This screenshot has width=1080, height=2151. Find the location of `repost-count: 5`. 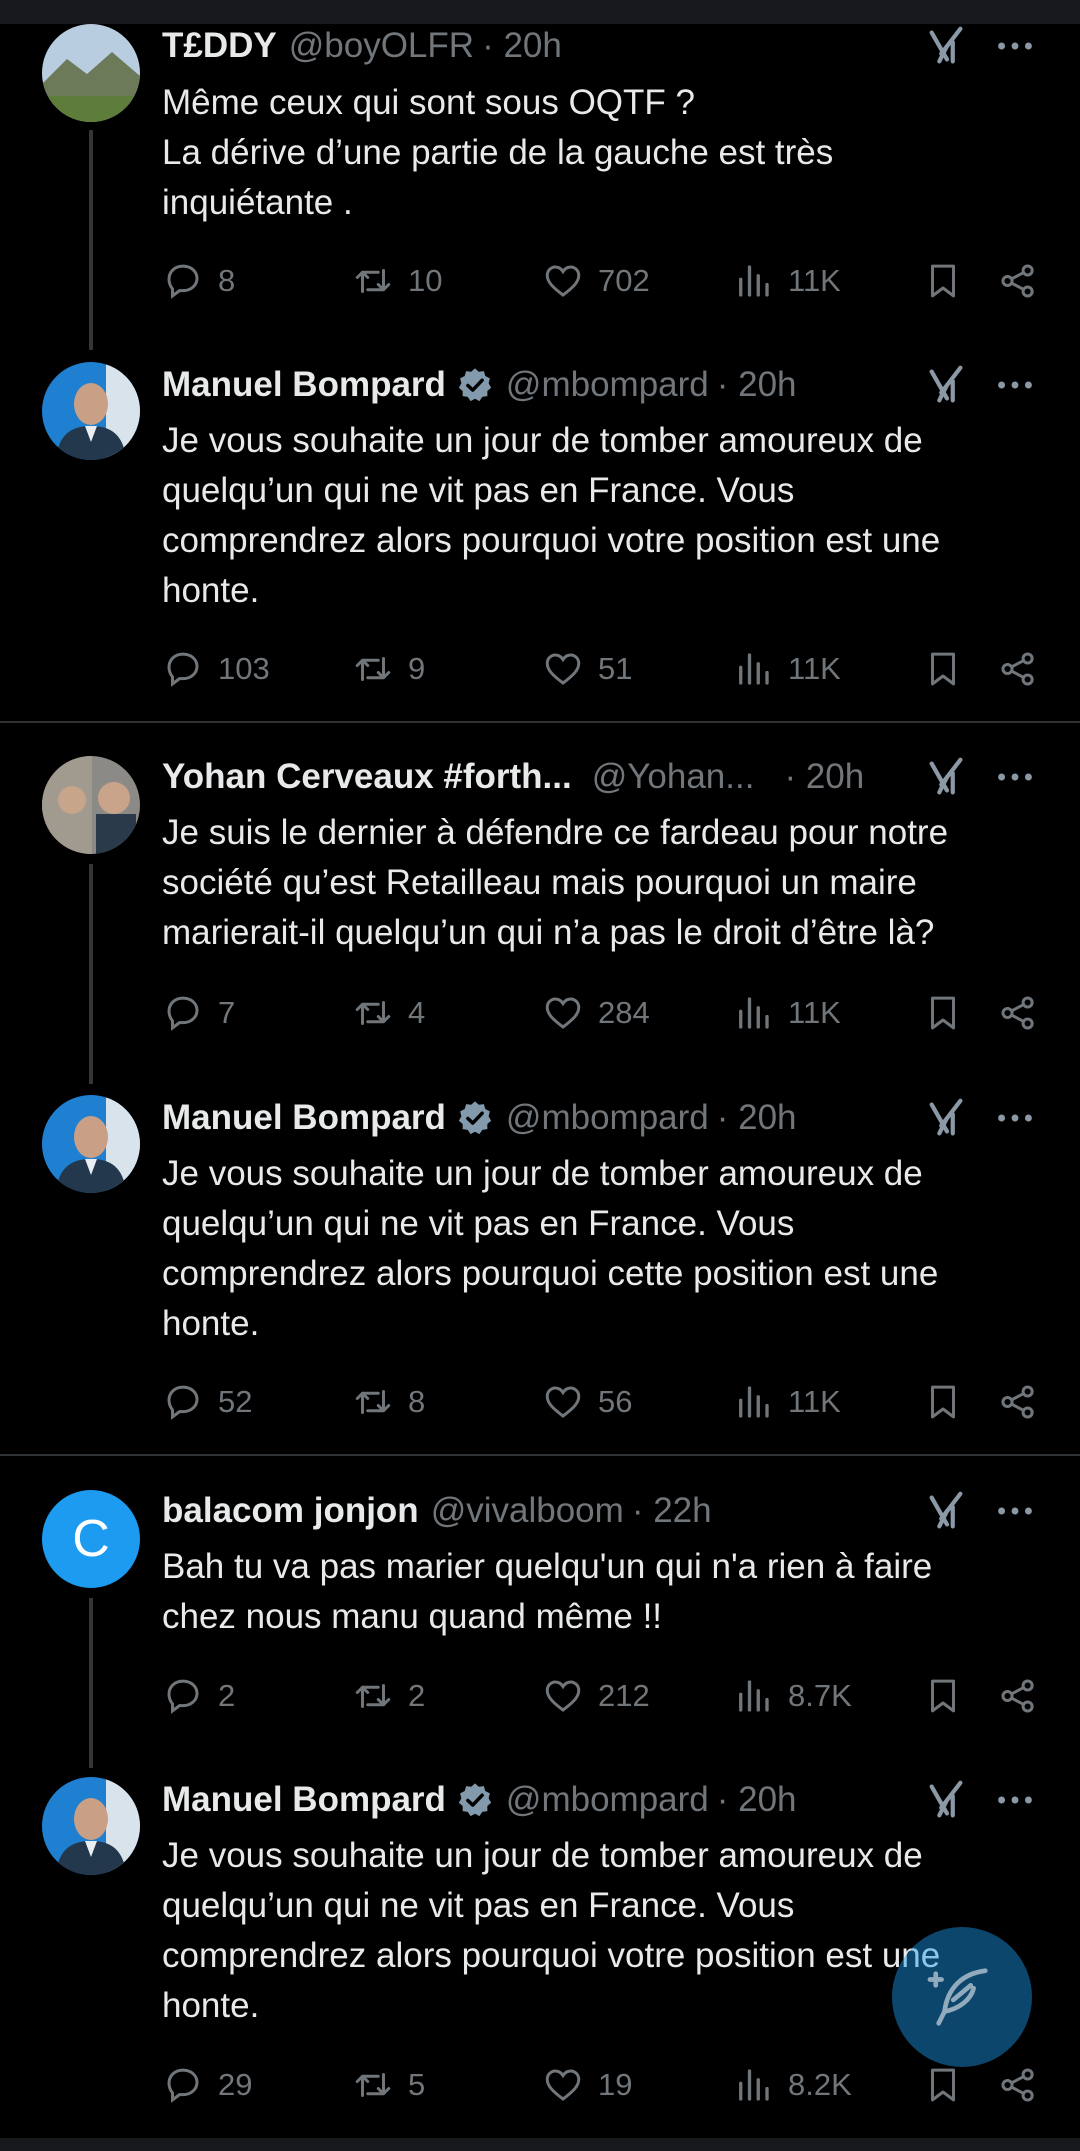

repost-count: 5 is located at coordinates (417, 2084).